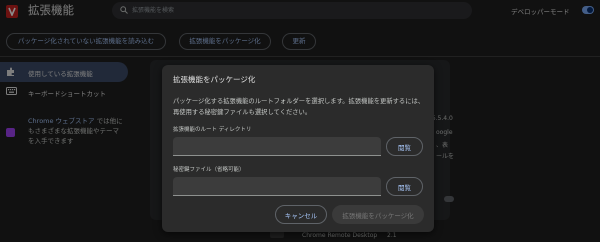 Image resolution: width=600 pixels, height=242 pixels. Describe the element at coordinates (404, 146) in the screenshot. I see `browse-root-button: 閲覧` at that location.